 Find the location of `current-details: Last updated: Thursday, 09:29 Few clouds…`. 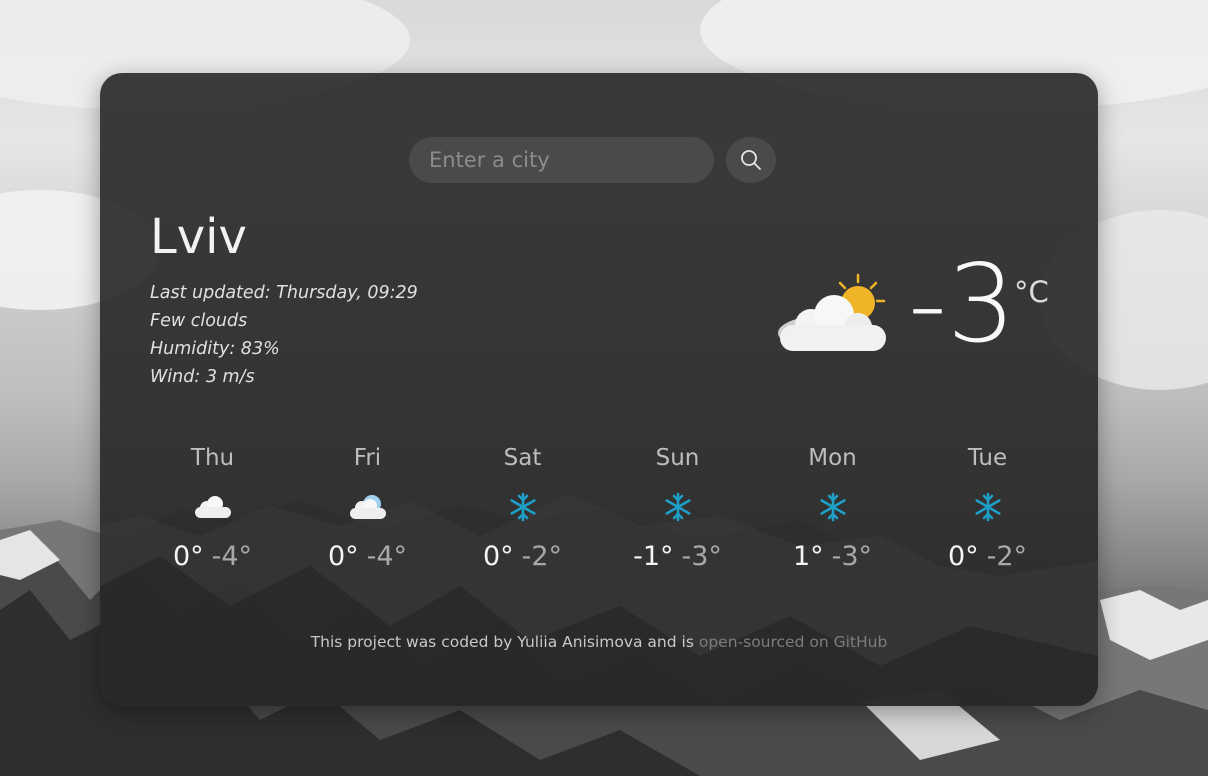

current-details: Last updated: Thursday, 09:29 Few clouds… is located at coordinates (284, 335).